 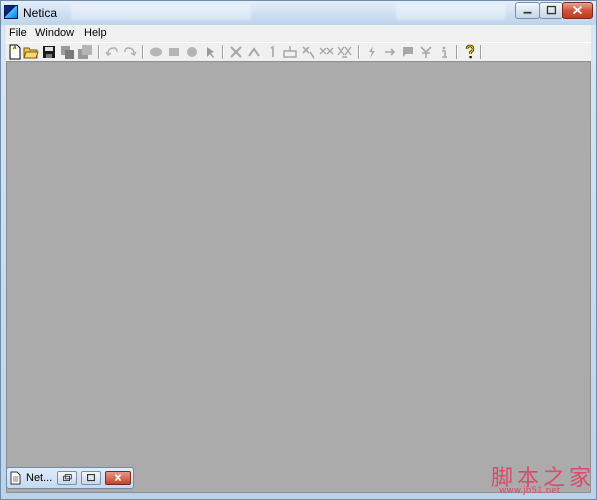 I want to click on minimize-icon, so click(x=527, y=12).